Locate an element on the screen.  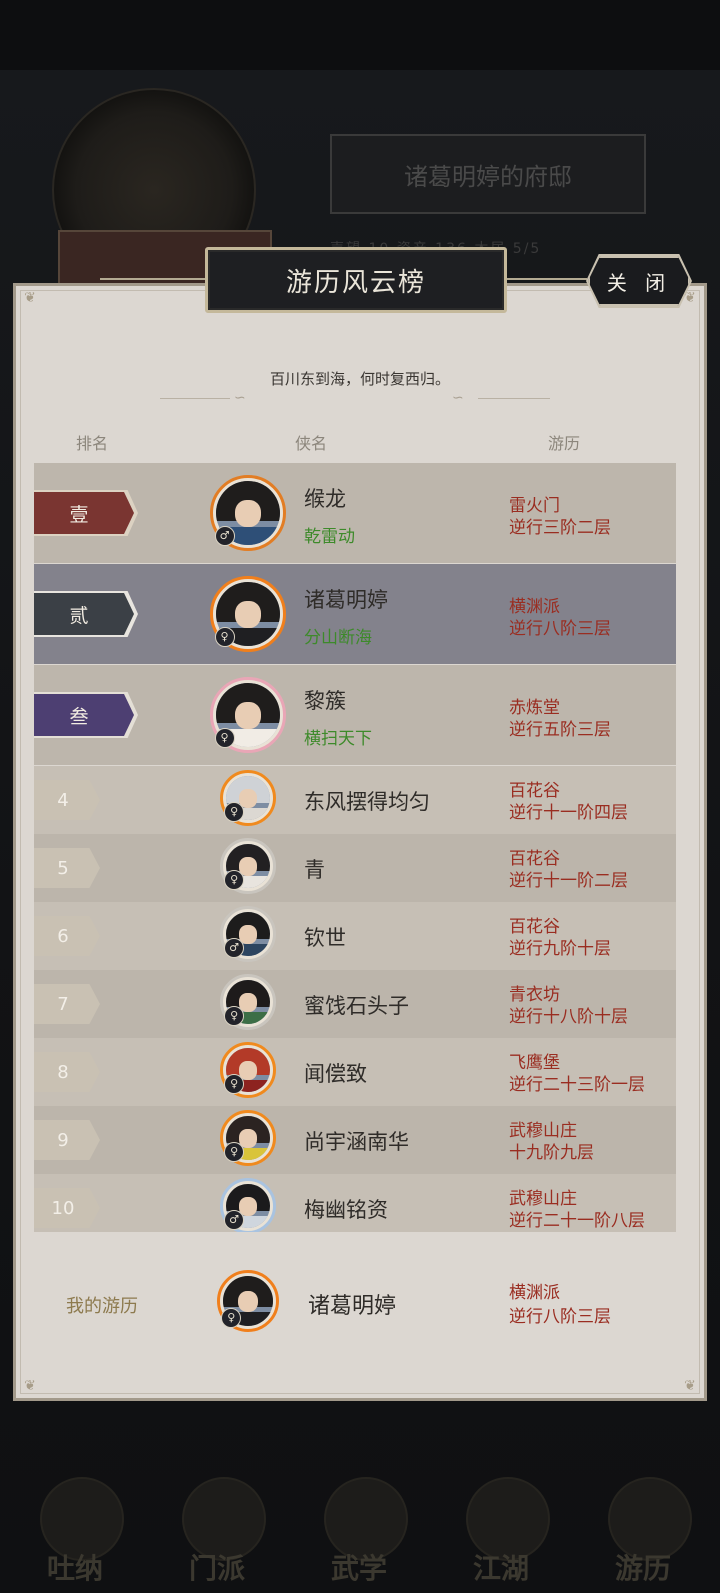
ranking-row: 壹 ♂ 缑龙 乾雷动 雷火门 逆行三阶二层 is located at coordinates (355, 513).